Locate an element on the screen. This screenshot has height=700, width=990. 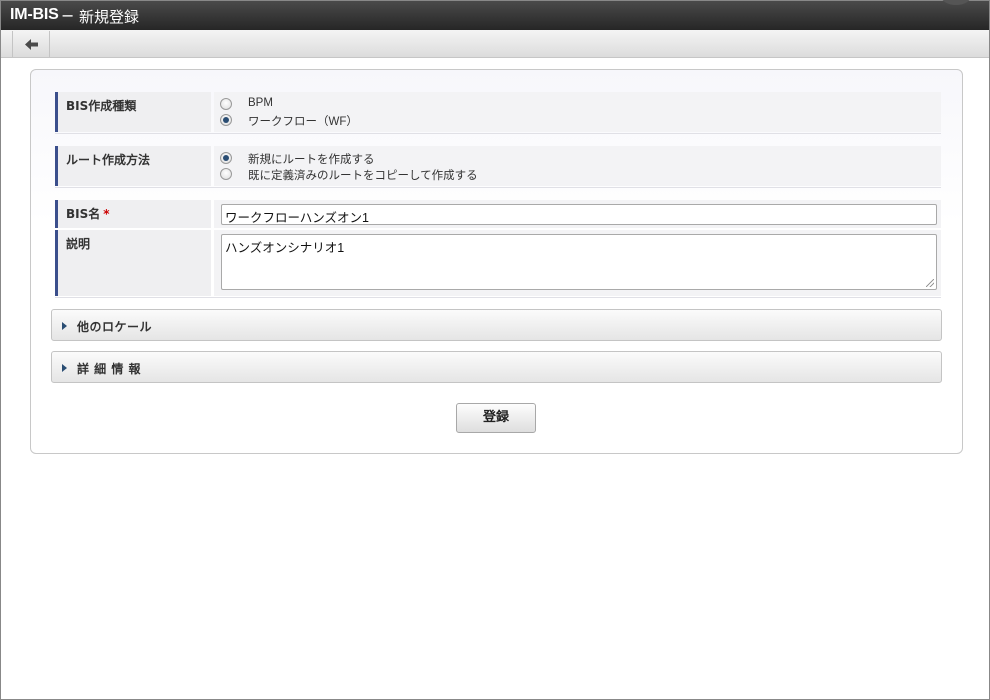
radio-bpm-label: BPM is located at coordinates (260, 103).